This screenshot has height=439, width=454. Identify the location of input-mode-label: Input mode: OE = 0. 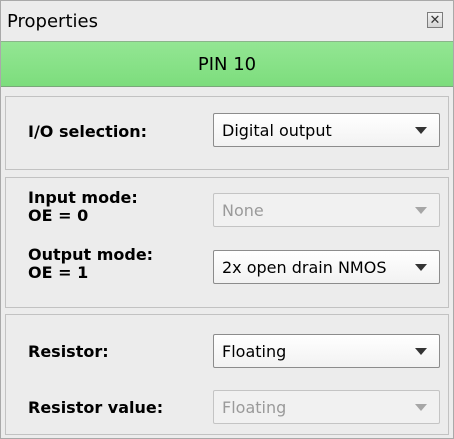
(83, 207).